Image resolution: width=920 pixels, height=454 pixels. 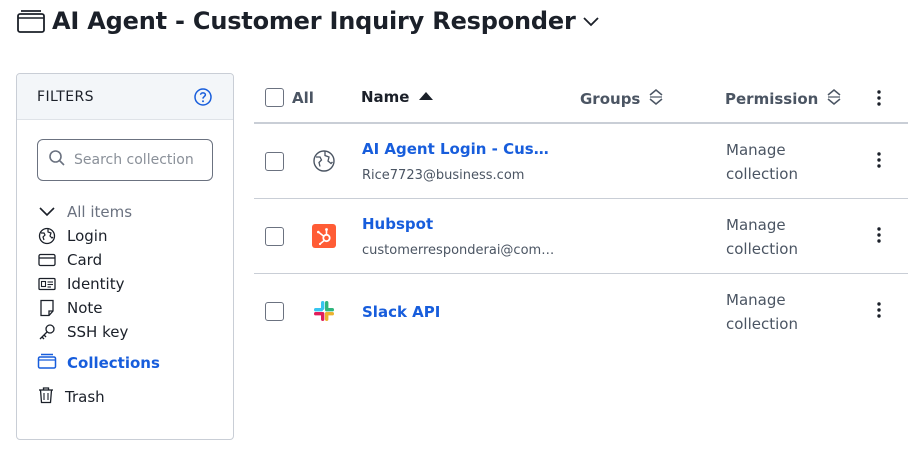 I want to click on item-subtitle: Rice7723@business.com, so click(x=443, y=175).